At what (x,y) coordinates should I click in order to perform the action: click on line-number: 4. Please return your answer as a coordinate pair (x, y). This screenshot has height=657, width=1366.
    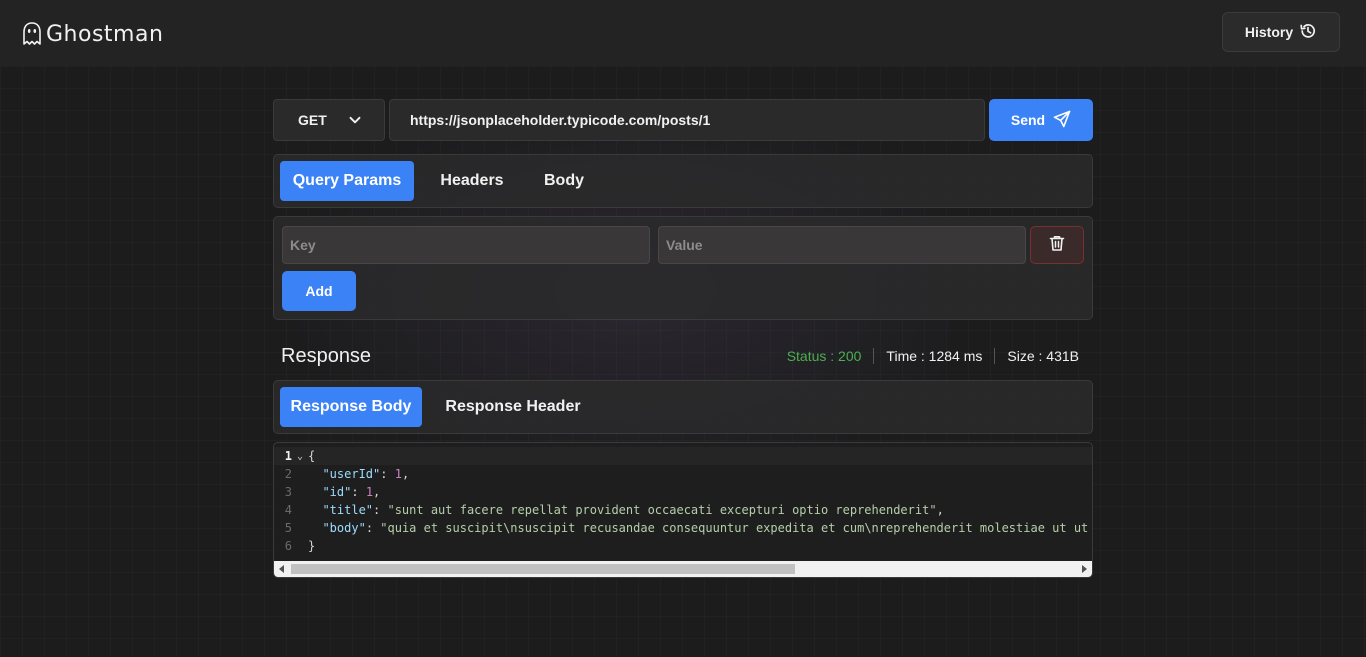
    Looking at the image, I should click on (288, 510).